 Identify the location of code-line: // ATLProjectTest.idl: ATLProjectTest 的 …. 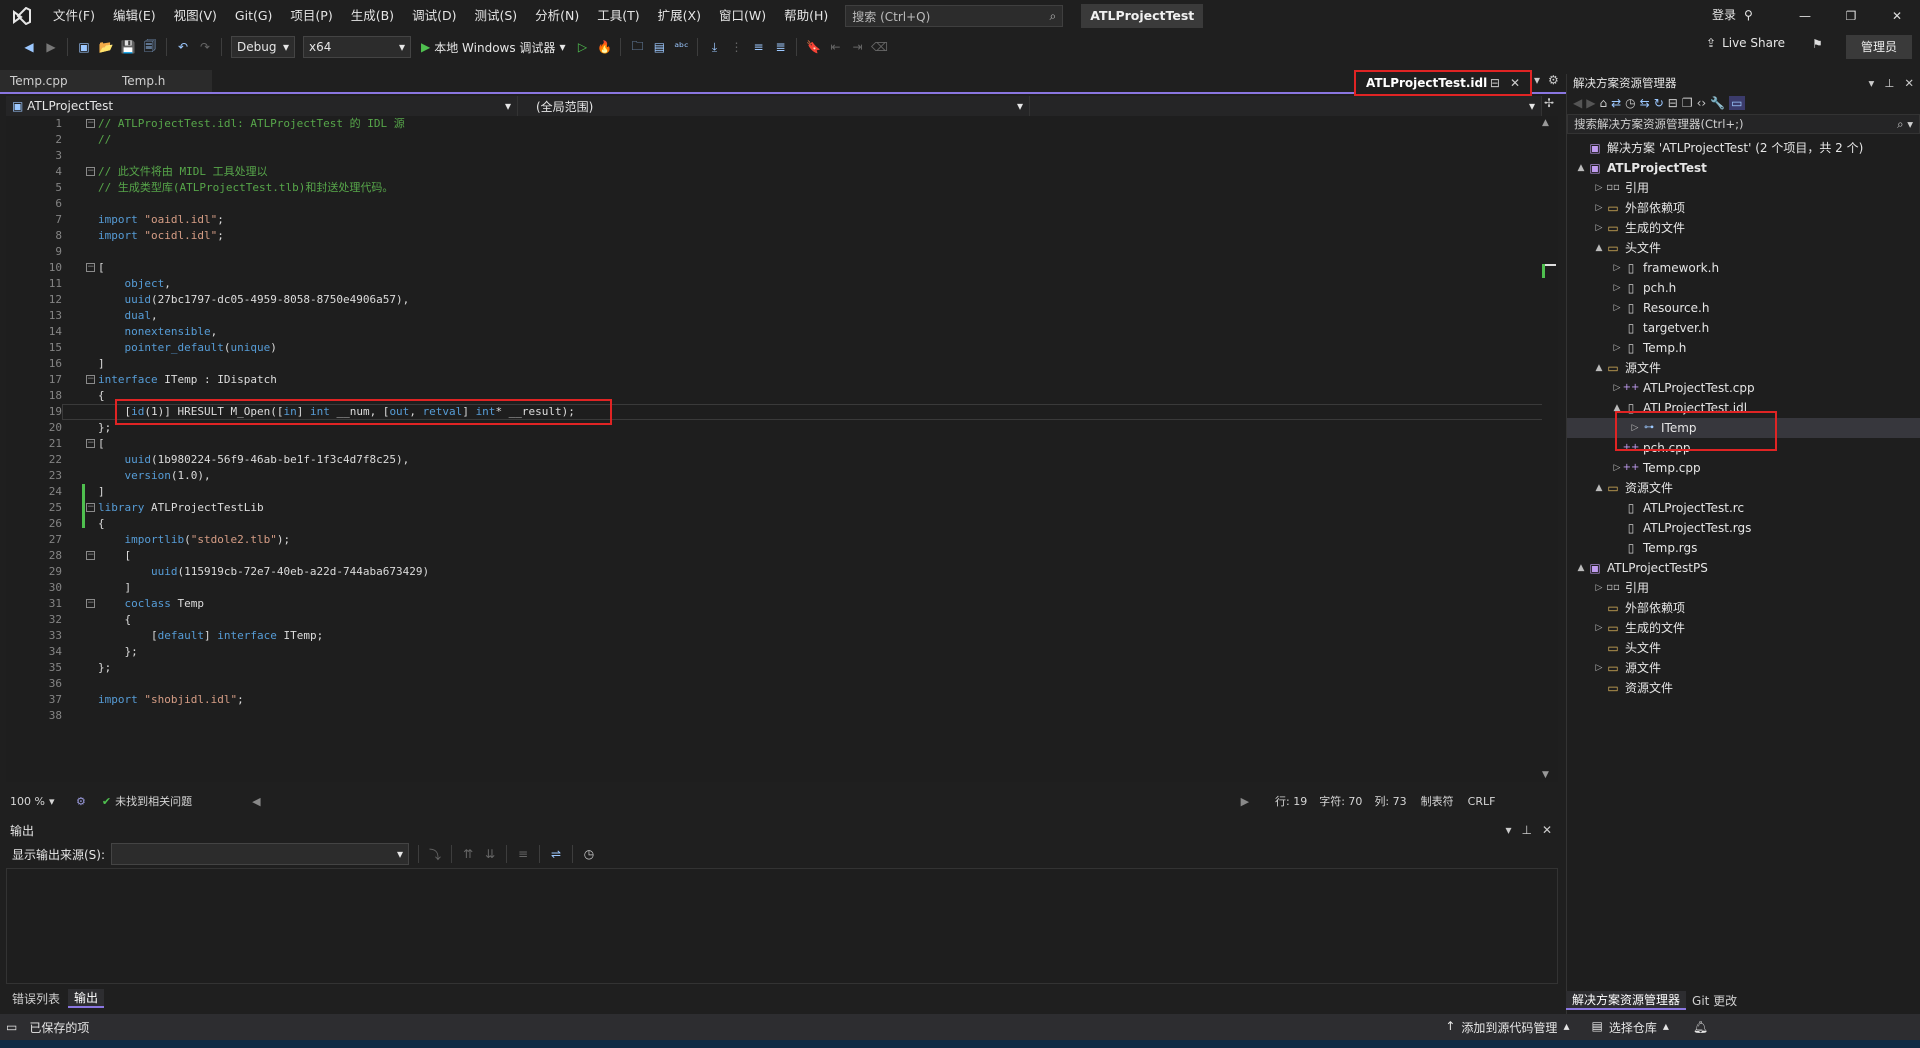
(336, 124).